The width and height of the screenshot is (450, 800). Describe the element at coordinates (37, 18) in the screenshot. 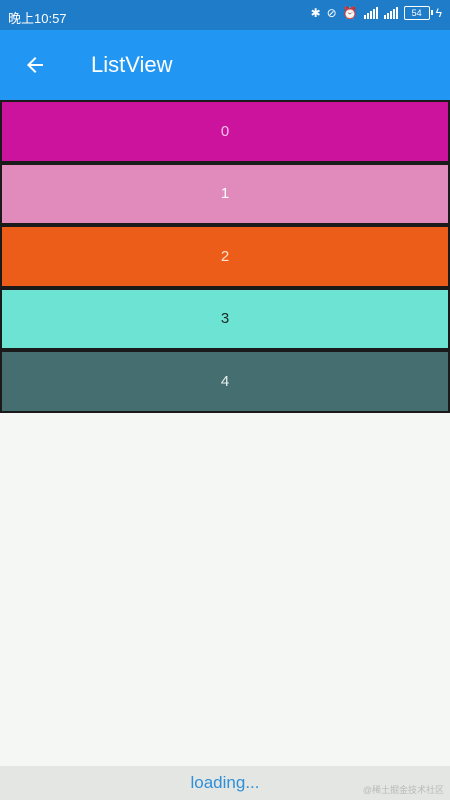

I see `status-time: 晚上10:57` at that location.